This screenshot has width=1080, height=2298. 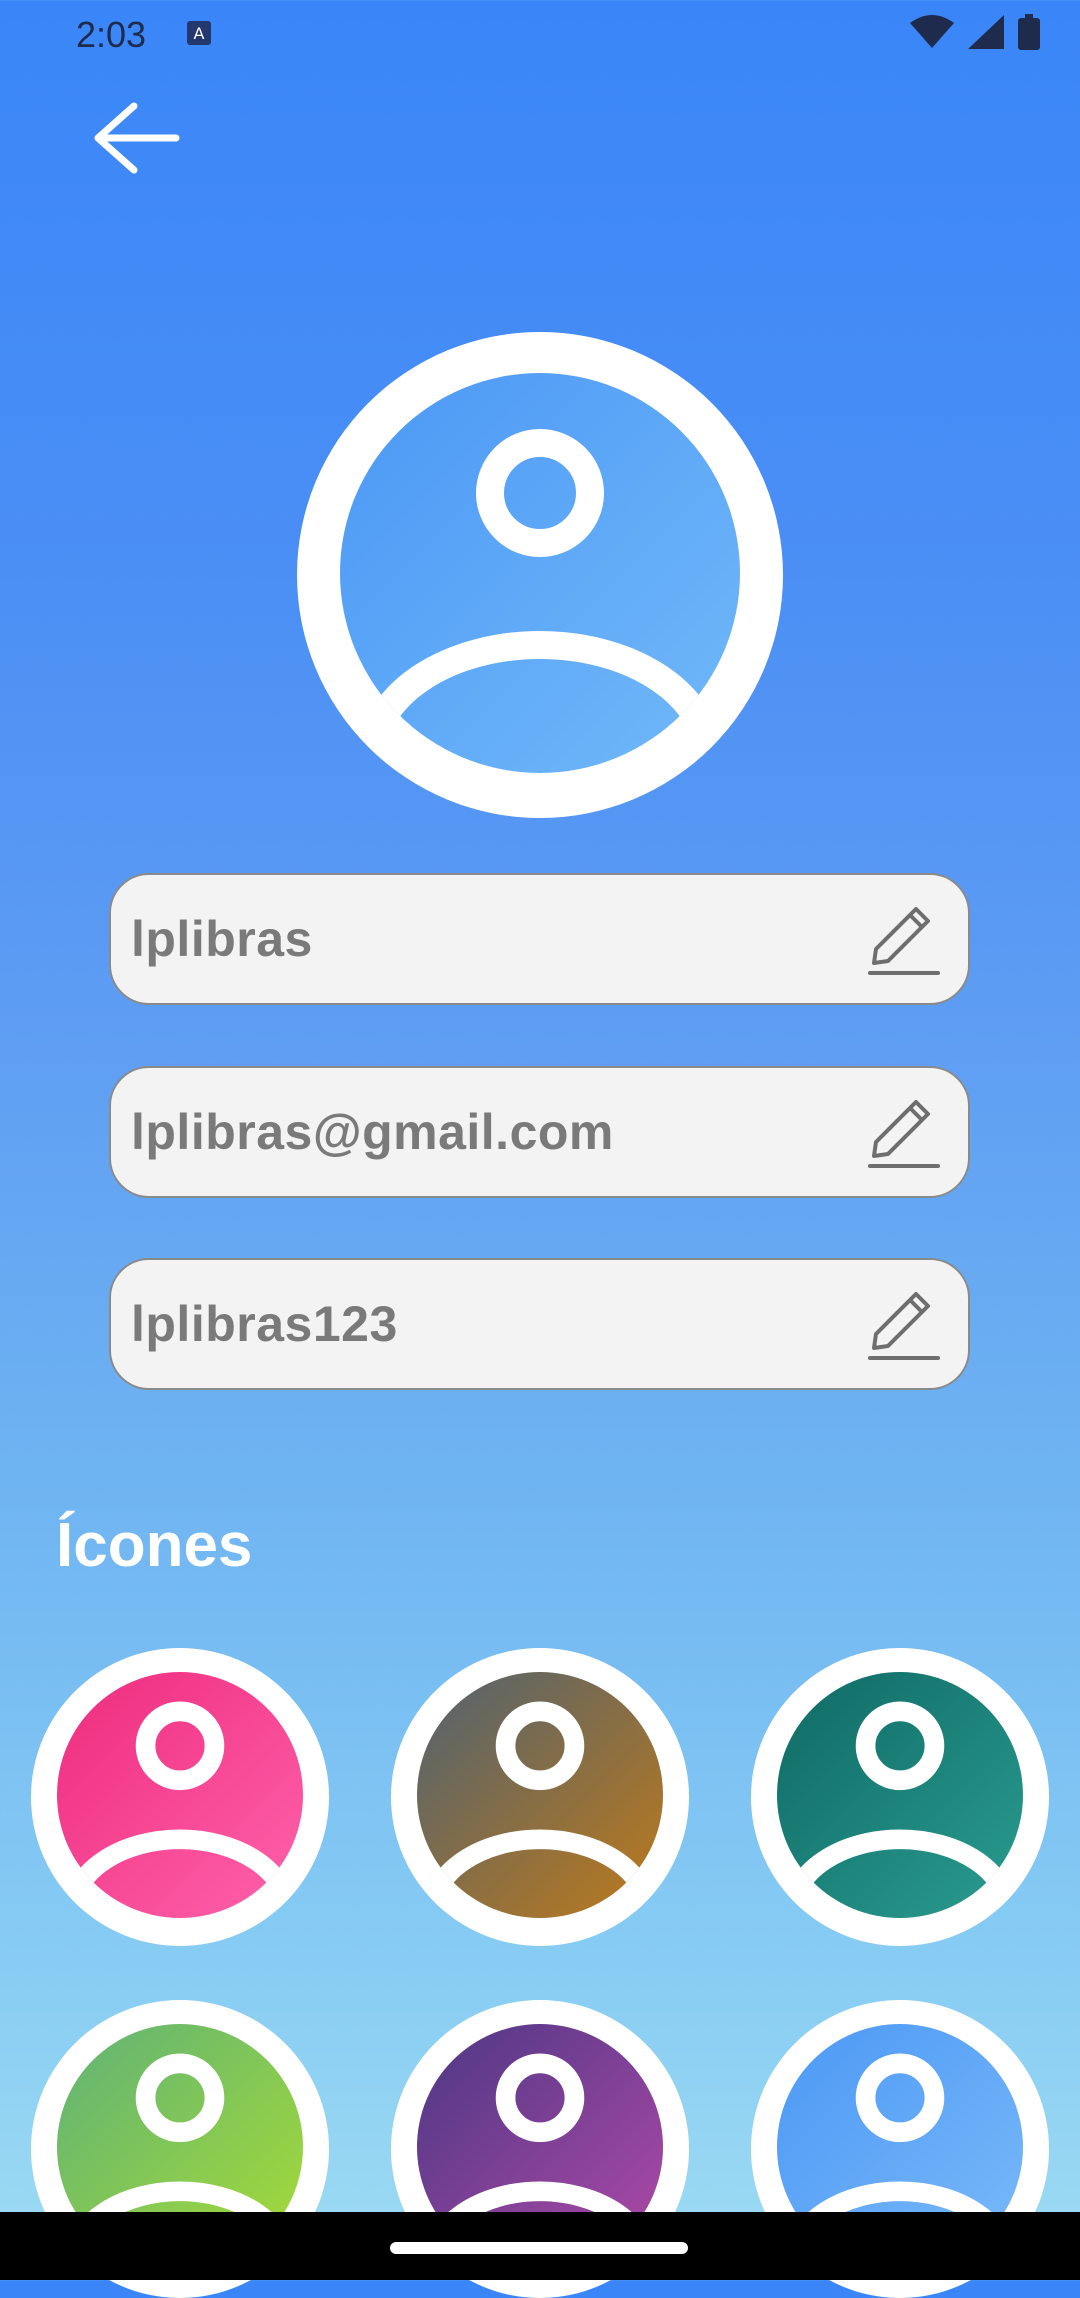 What do you see at coordinates (222, 939) in the screenshot?
I see `username-value: lplibras` at bounding box center [222, 939].